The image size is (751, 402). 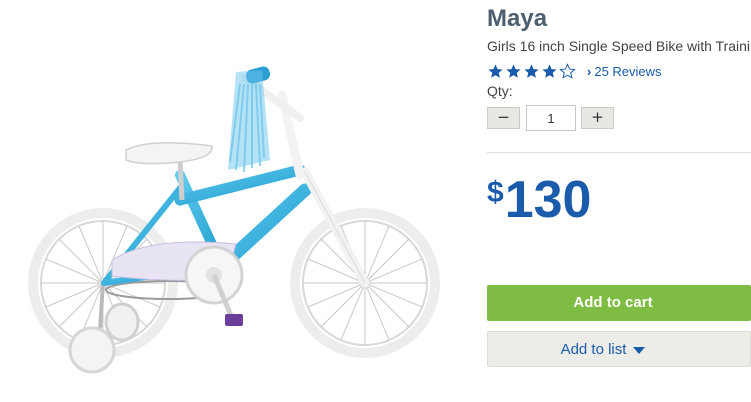 I want to click on rating: › 25 Reviews, so click(x=574, y=71).